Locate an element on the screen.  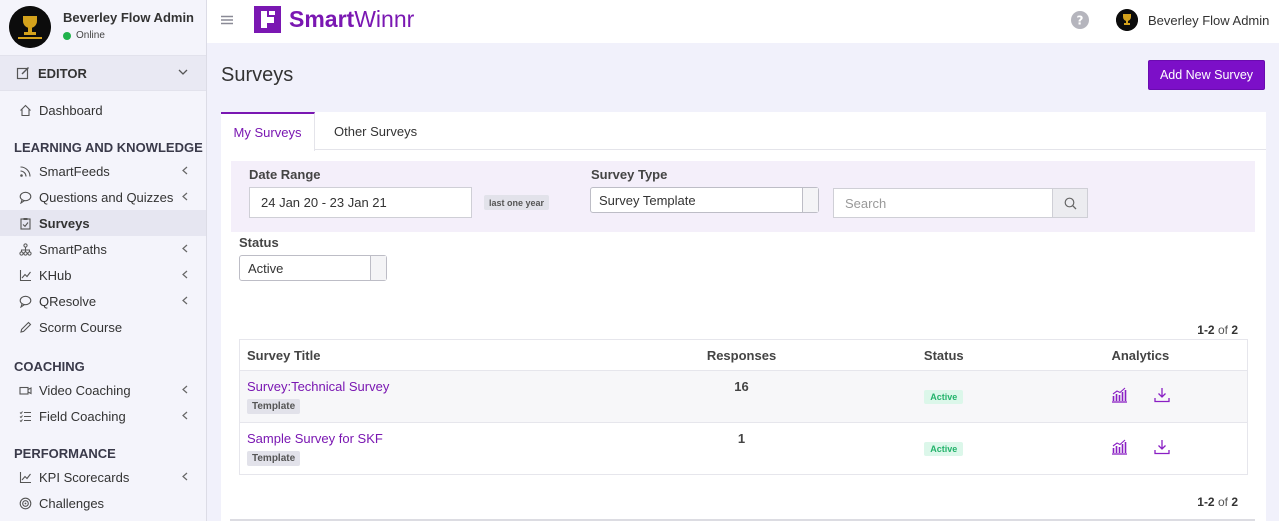
menu-toggle is located at coordinates (227, 20).